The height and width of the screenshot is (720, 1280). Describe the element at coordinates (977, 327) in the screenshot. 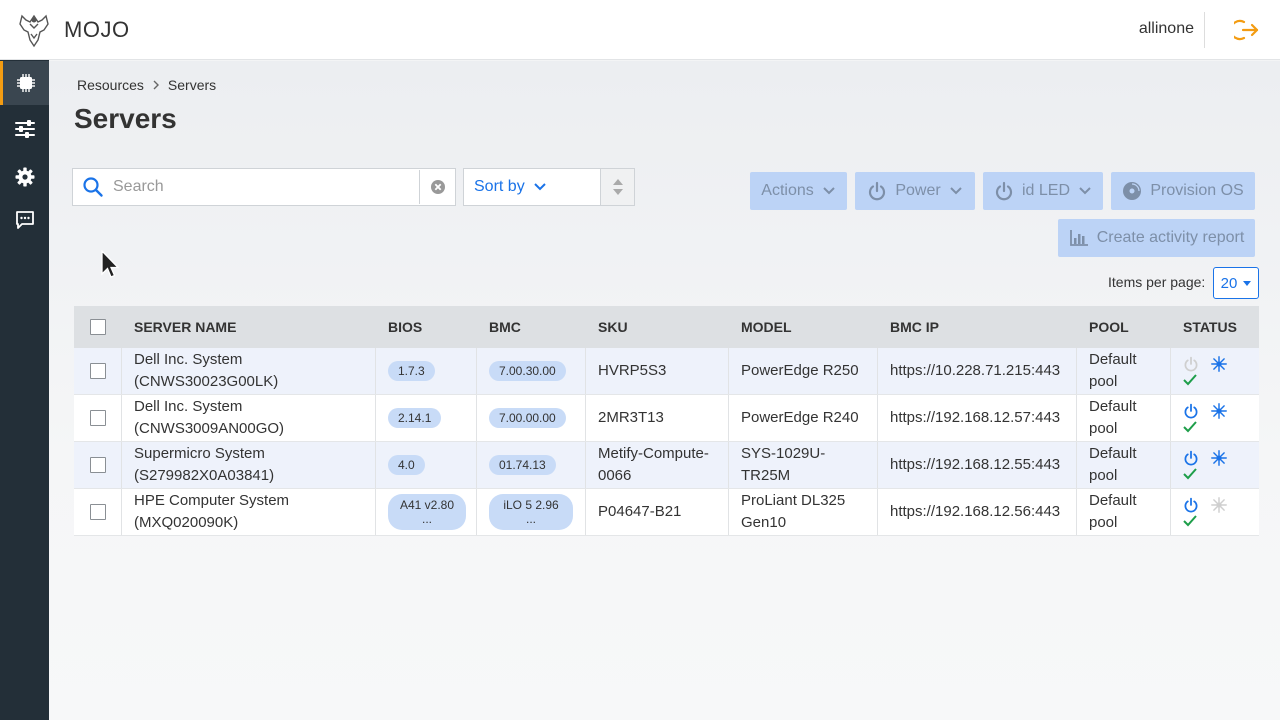

I see `header-bmc-ip: BMC IP` at that location.